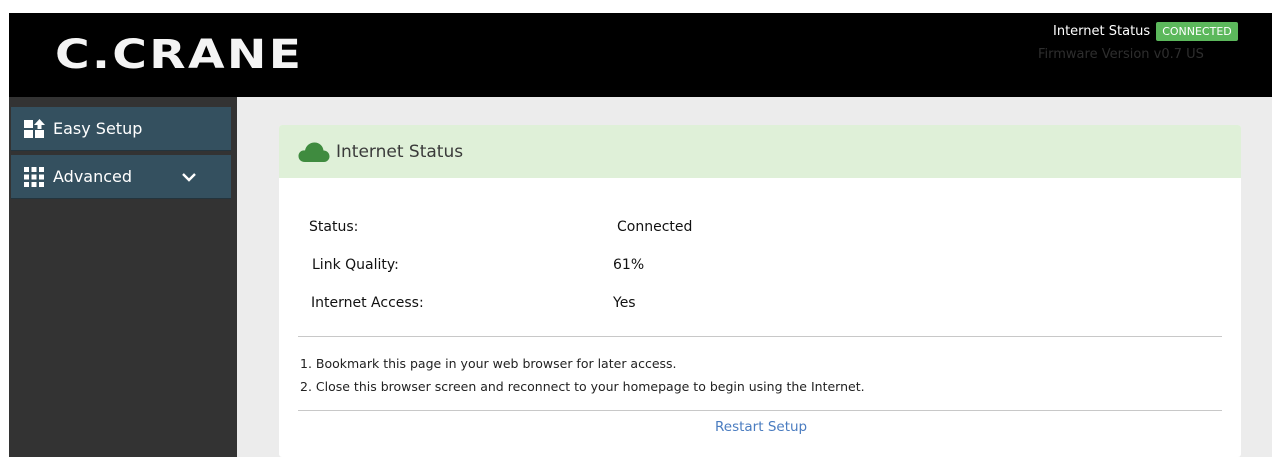  Describe the element at coordinates (400, 151) in the screenshot. I see `panel-title: Internet Status` at that location.